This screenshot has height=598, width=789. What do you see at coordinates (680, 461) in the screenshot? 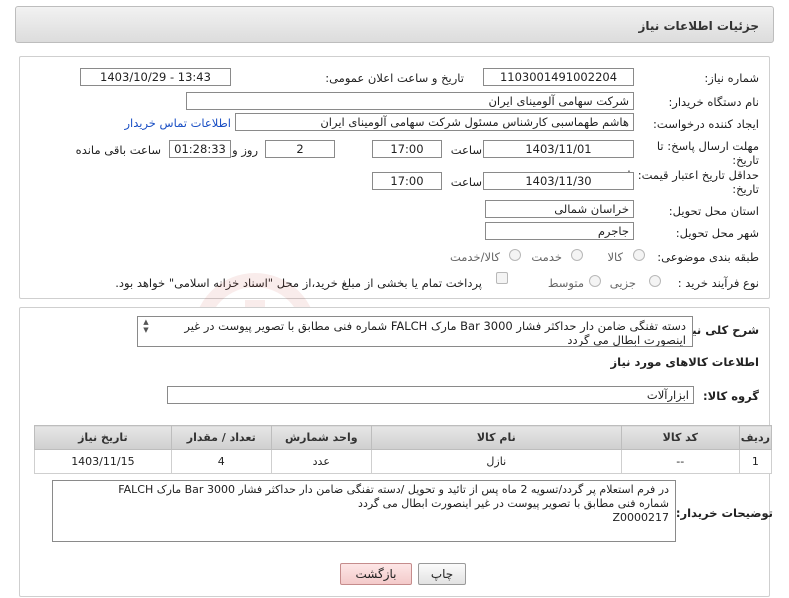
I see `cell-code: --` at bounding box center [680, 461].